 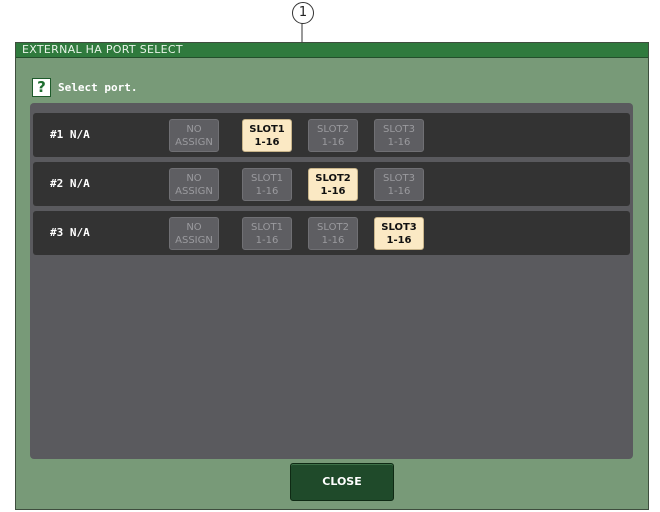 What do you see at coordinates (342, 482) in the screenshot?
I see `close-button: CLOSE` at bounding box center [342, 482].